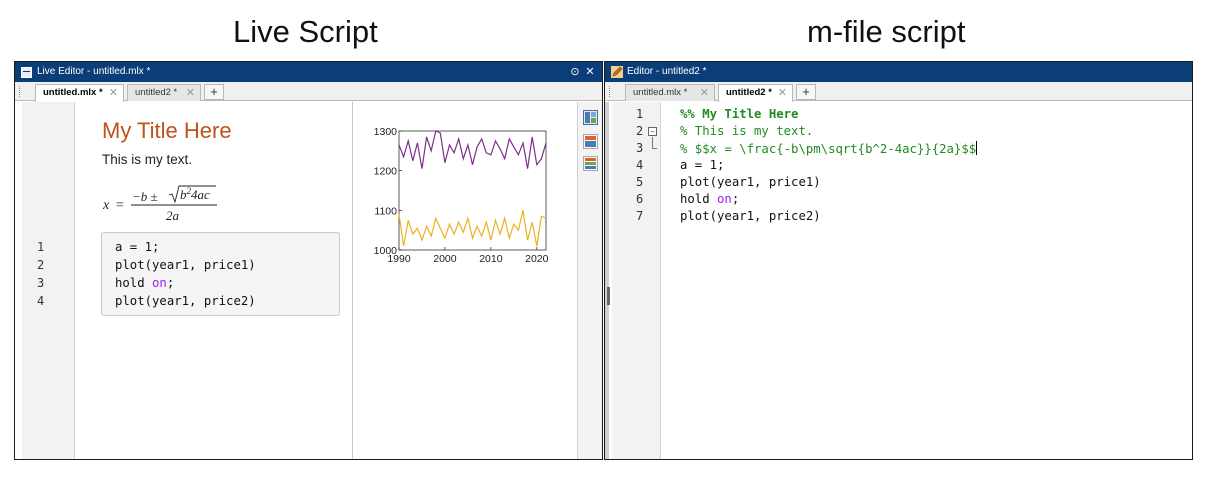 This screenshot has height=478, width=1214. I want to click on doc-text: This is my text., so click(147, 159).